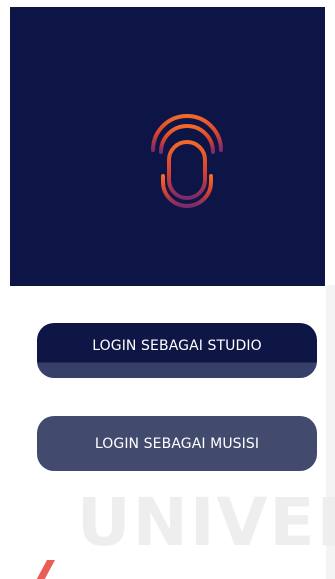 The image size is (335, 579). I want to click on watermark-text: UNIVER, so click(206, 522).